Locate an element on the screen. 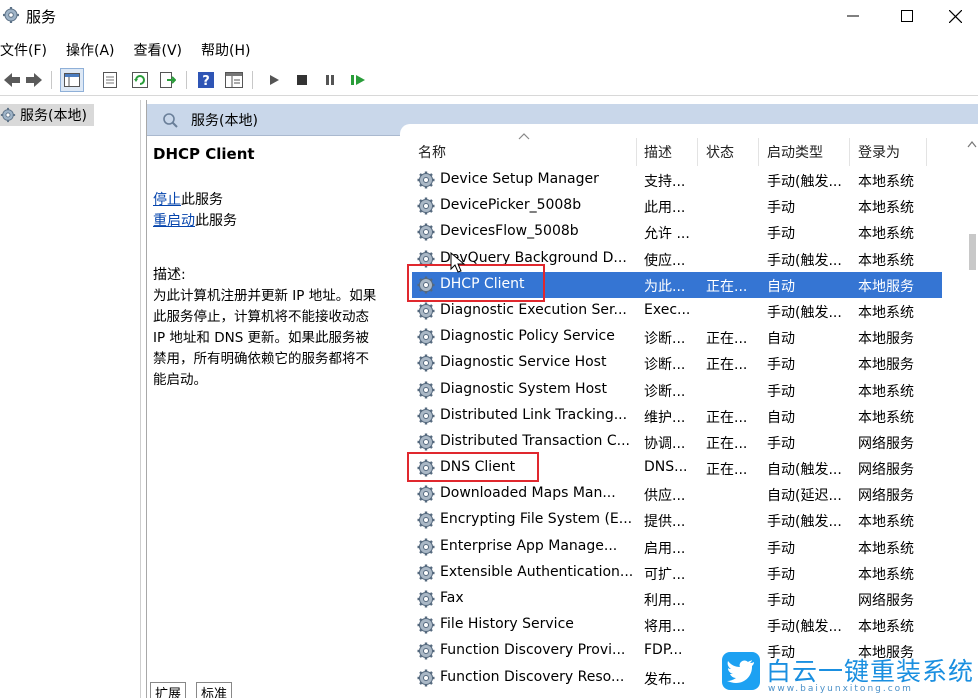  toolbar: ? is located at coordinates (489, 80).